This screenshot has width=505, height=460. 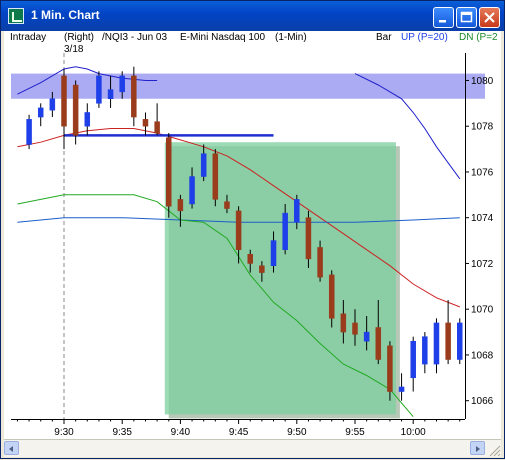 I want to click on x-tick-label: 9:35, so click(x=122, y=432).